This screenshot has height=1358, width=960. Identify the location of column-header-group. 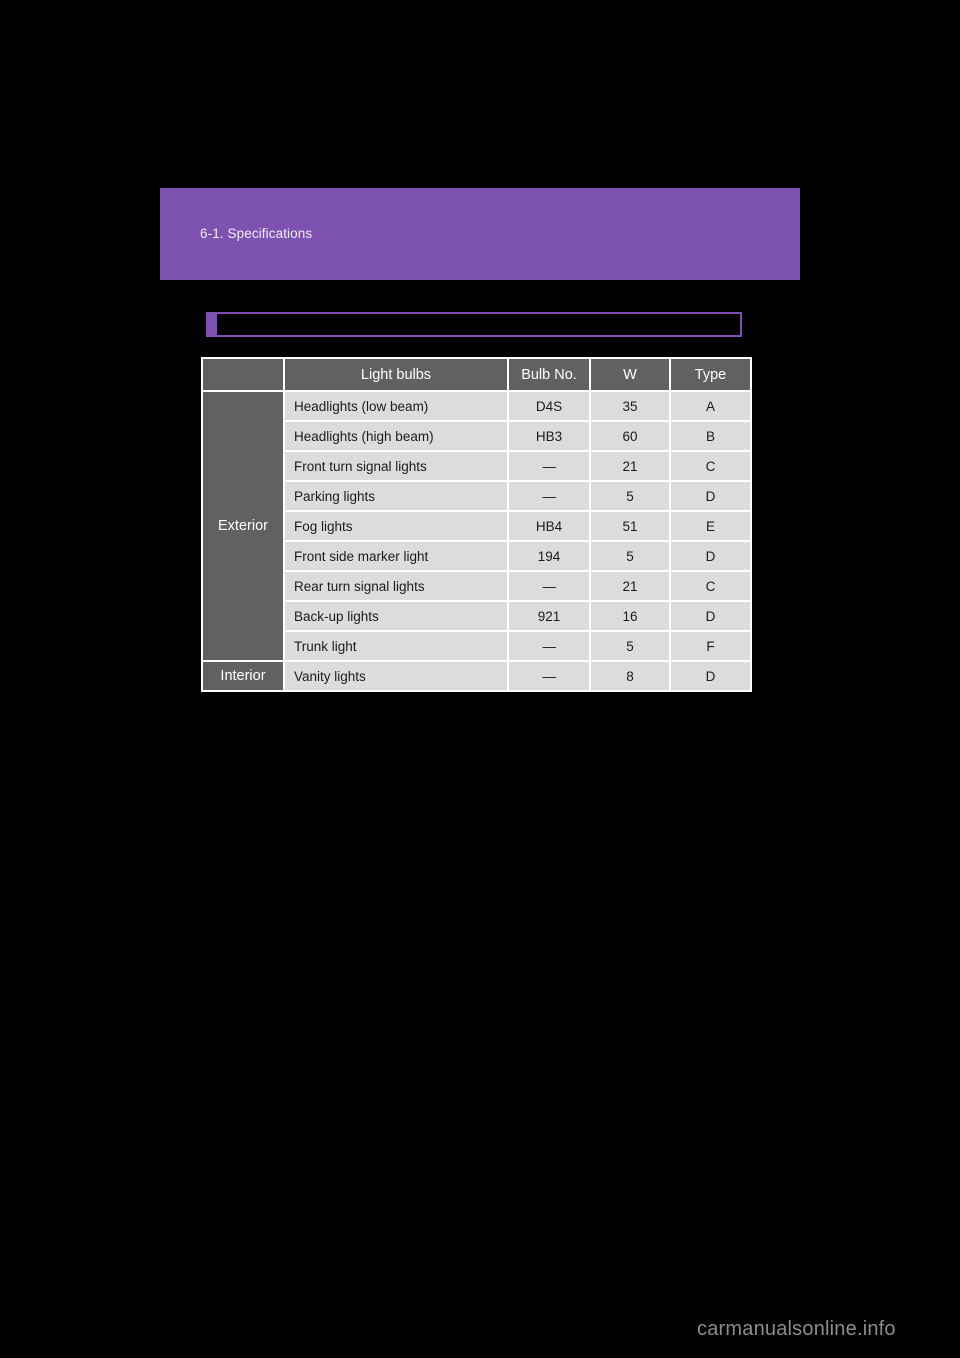
(243, 374).